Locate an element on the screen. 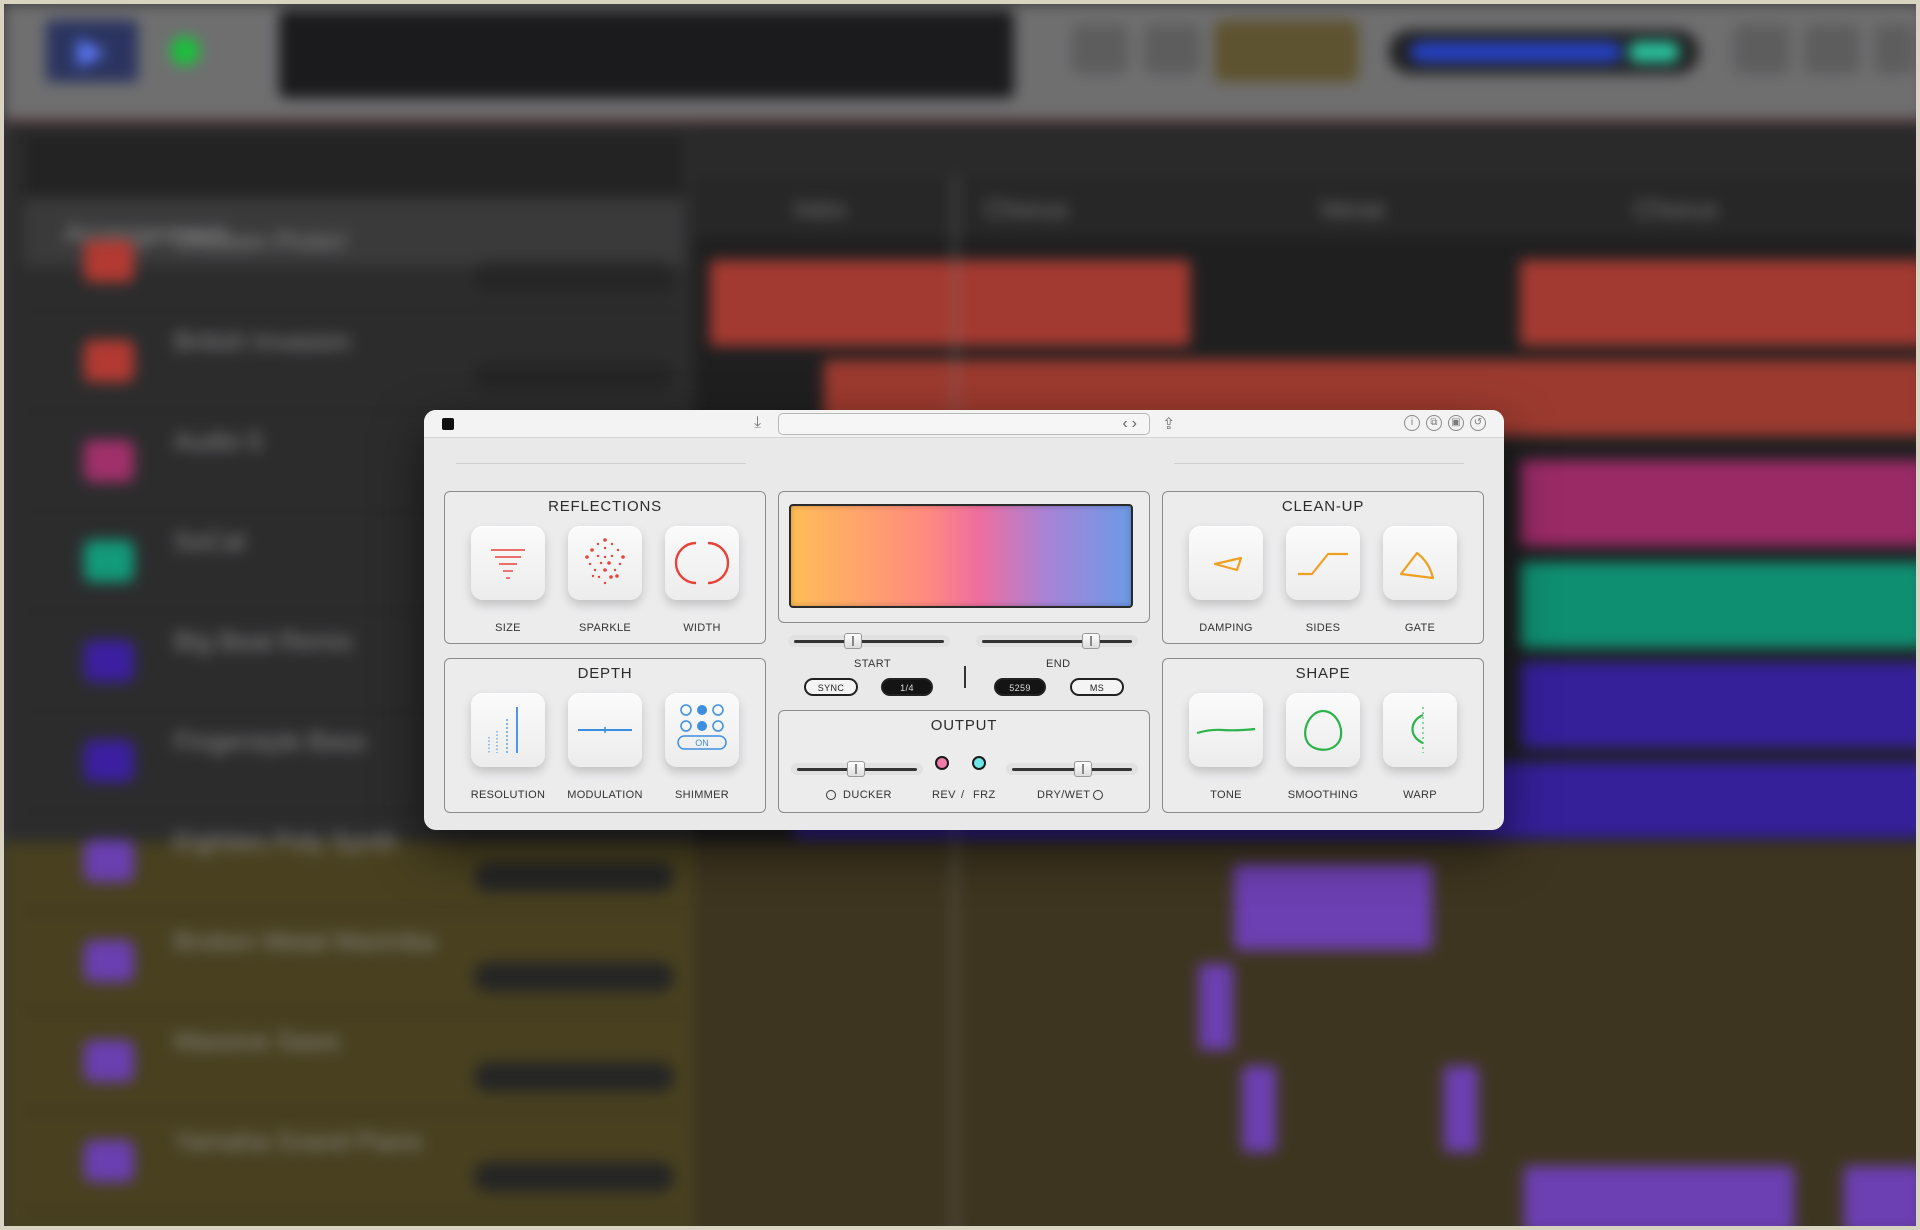 This screenshot has height=1230, width=1920. size-knob is located at coordinates (508, 563).